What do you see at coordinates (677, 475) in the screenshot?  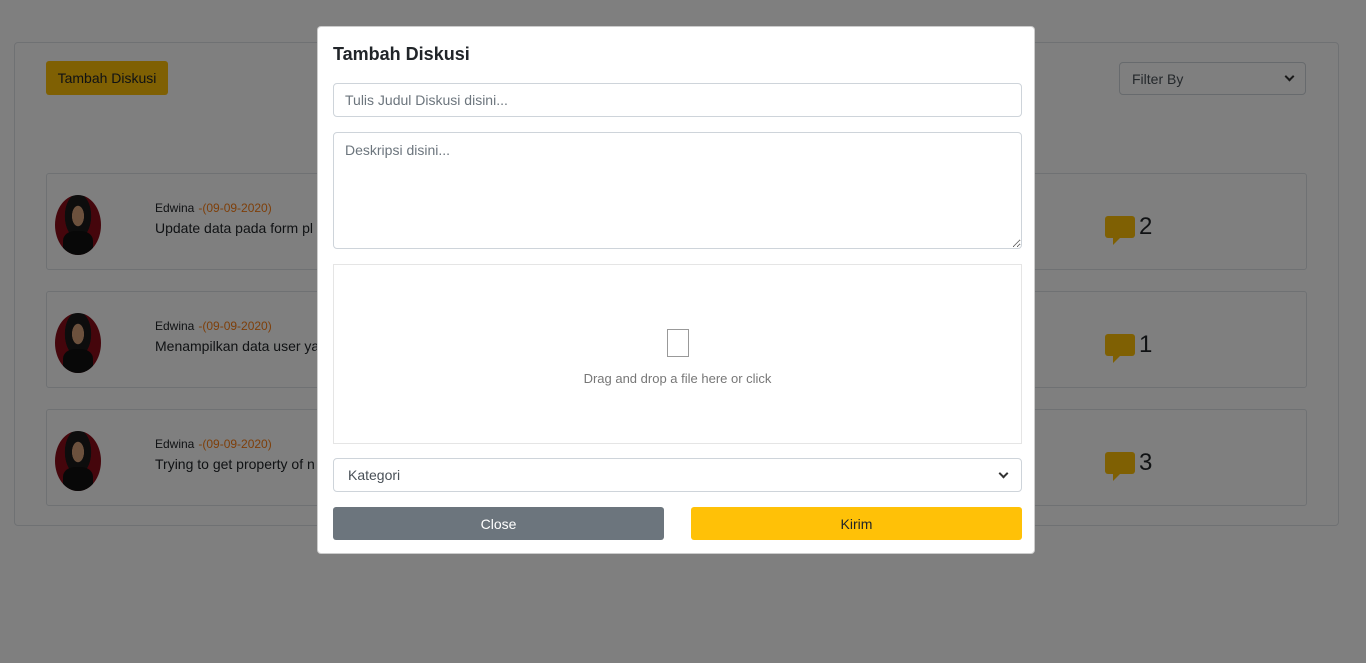 I see `category-select: Kategori` at bounding box center [677, 475].